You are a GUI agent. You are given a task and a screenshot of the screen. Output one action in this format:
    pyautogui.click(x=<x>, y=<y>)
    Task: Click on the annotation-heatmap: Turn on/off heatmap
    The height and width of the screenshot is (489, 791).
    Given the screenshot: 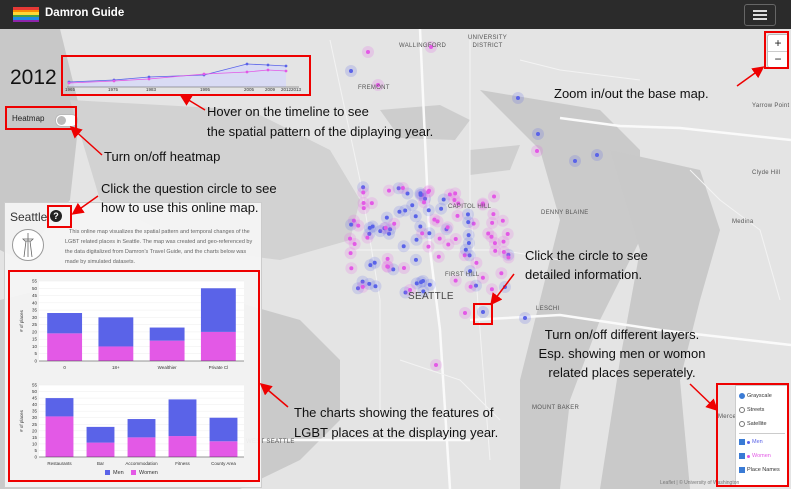 What is the action you would take?
    pyautogui.click(x=162, y=156)
    